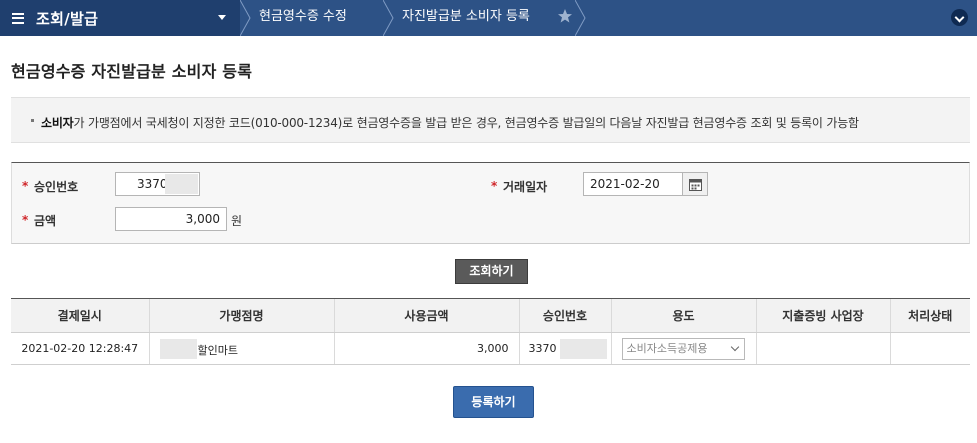  I want to click on payment-datetime-cell: 2021-02-20 12:28:47, so click(80, 348).